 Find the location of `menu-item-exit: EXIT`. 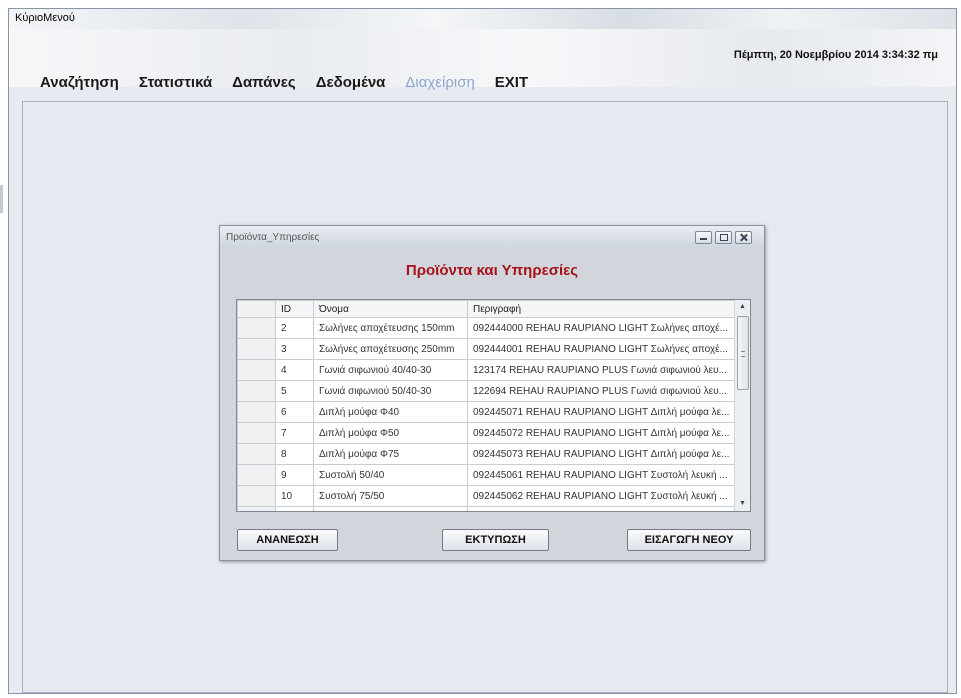

menu-item-exit: EXIT is located at coordinates (511, 82).